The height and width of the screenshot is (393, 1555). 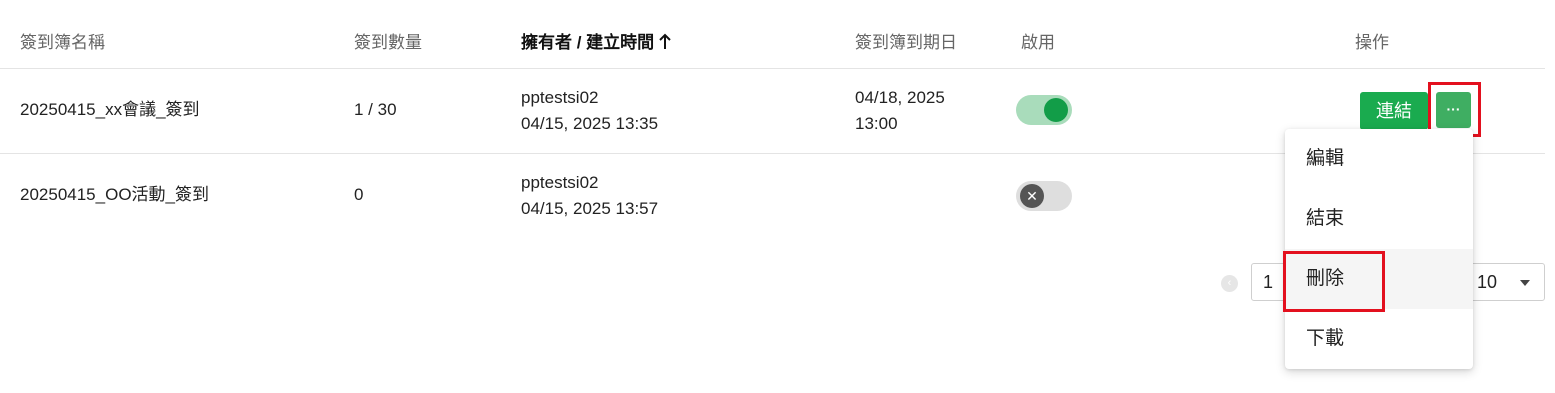 I want to click on header-owner-created-label: 擁有者 / 建立時間, so click(x=588, y=42).